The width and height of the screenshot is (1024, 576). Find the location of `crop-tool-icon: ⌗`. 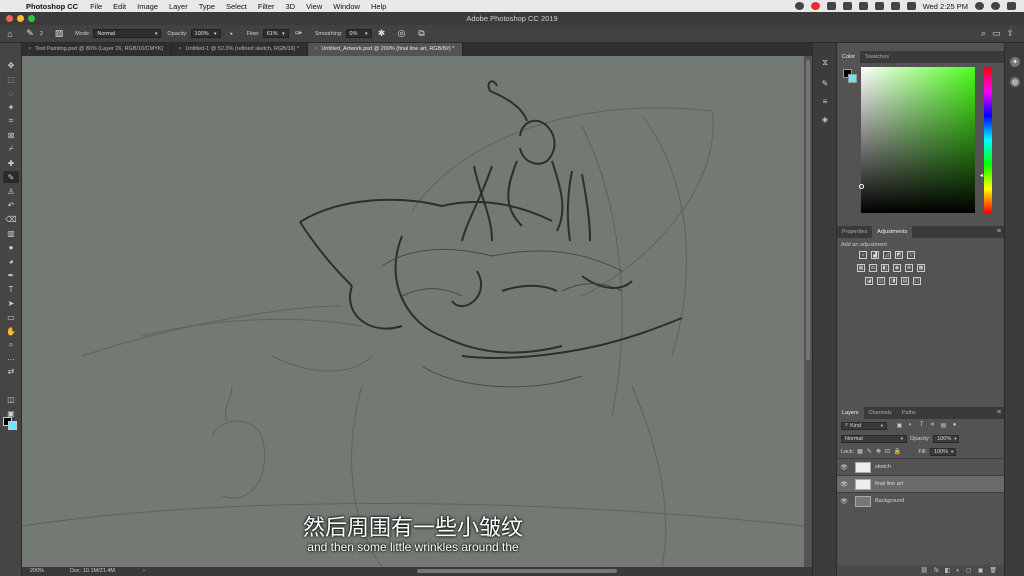

crop-tool-icon: ⌗ is located at coordinates (11, 121).